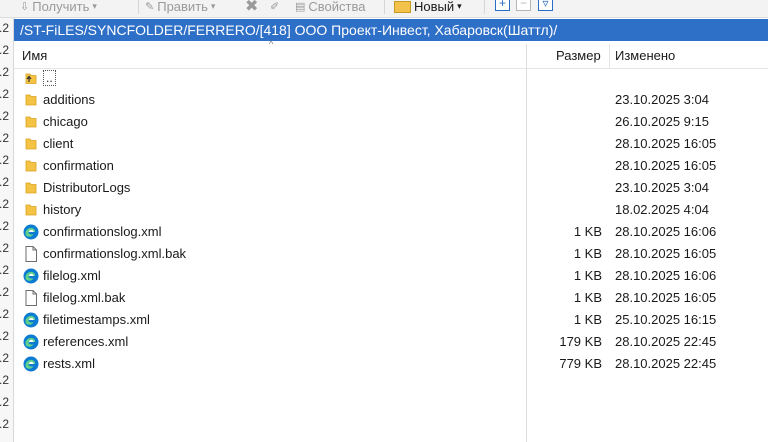 The image size is (768, 442). What do you see at coordinates (580, 341) in the screenshot?
I see `file-size: 179 KB` at bounding box center [580, 341].